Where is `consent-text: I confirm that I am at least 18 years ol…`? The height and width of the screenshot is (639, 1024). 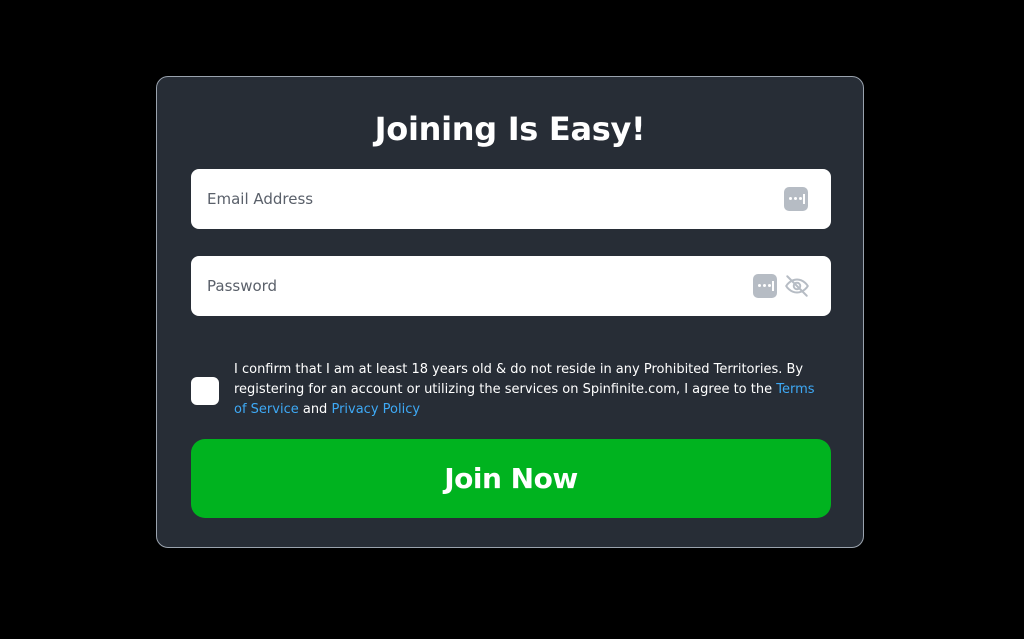
consent-text: I confirm that I am at least 18 years ol… is located at coordinates (529, 390).